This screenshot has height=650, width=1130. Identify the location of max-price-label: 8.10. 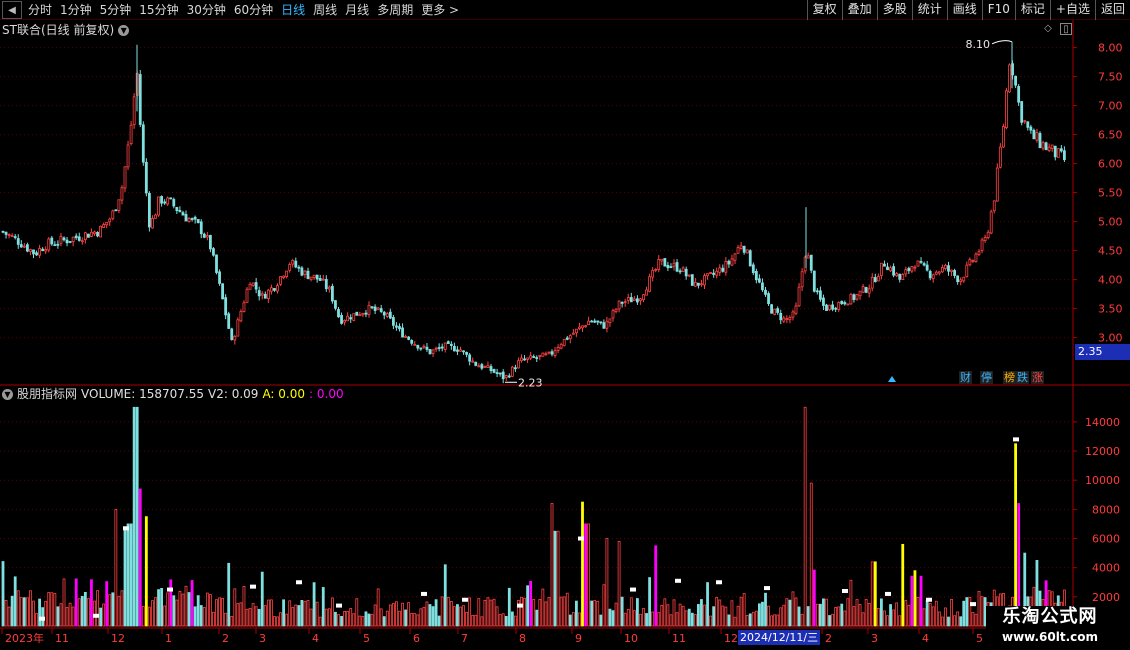
(978, 44).